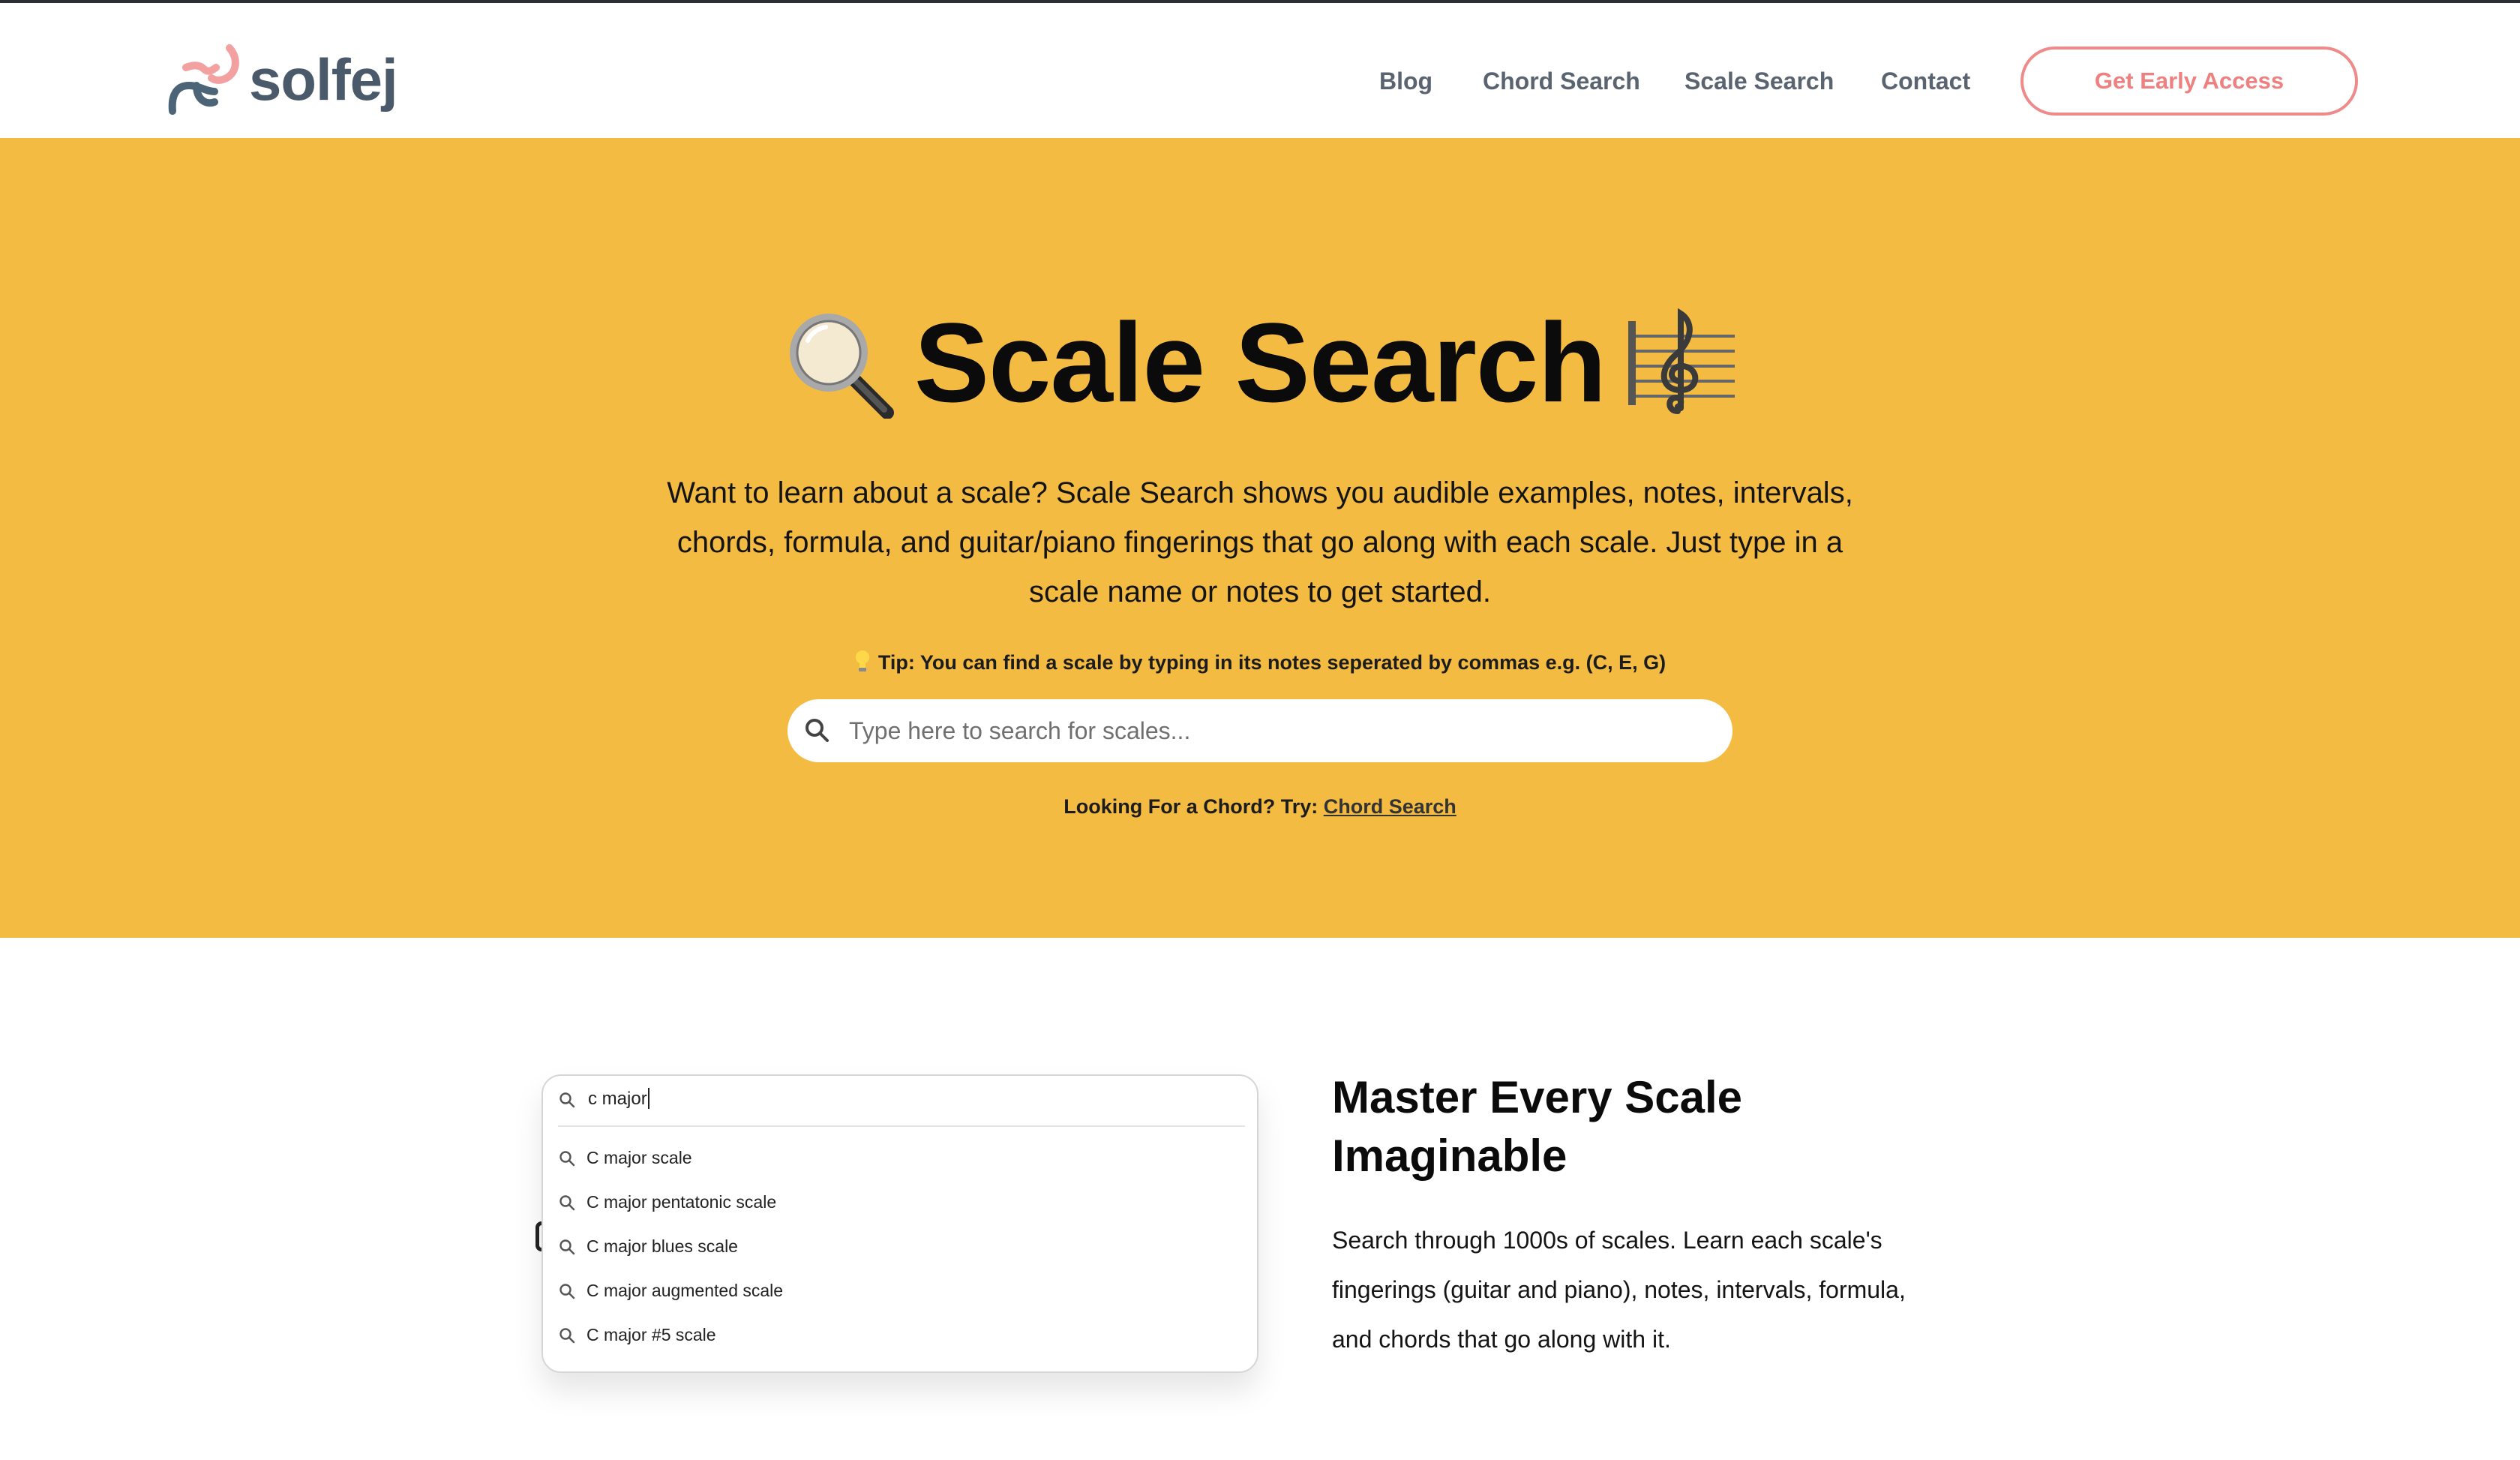 The image size is (2520, 1460). What do you see at coordinates (900, 1203) in the screenshot?
I see `demo-suggestion-item: C major pentatonic scale` at bounding box center [900, 1203].